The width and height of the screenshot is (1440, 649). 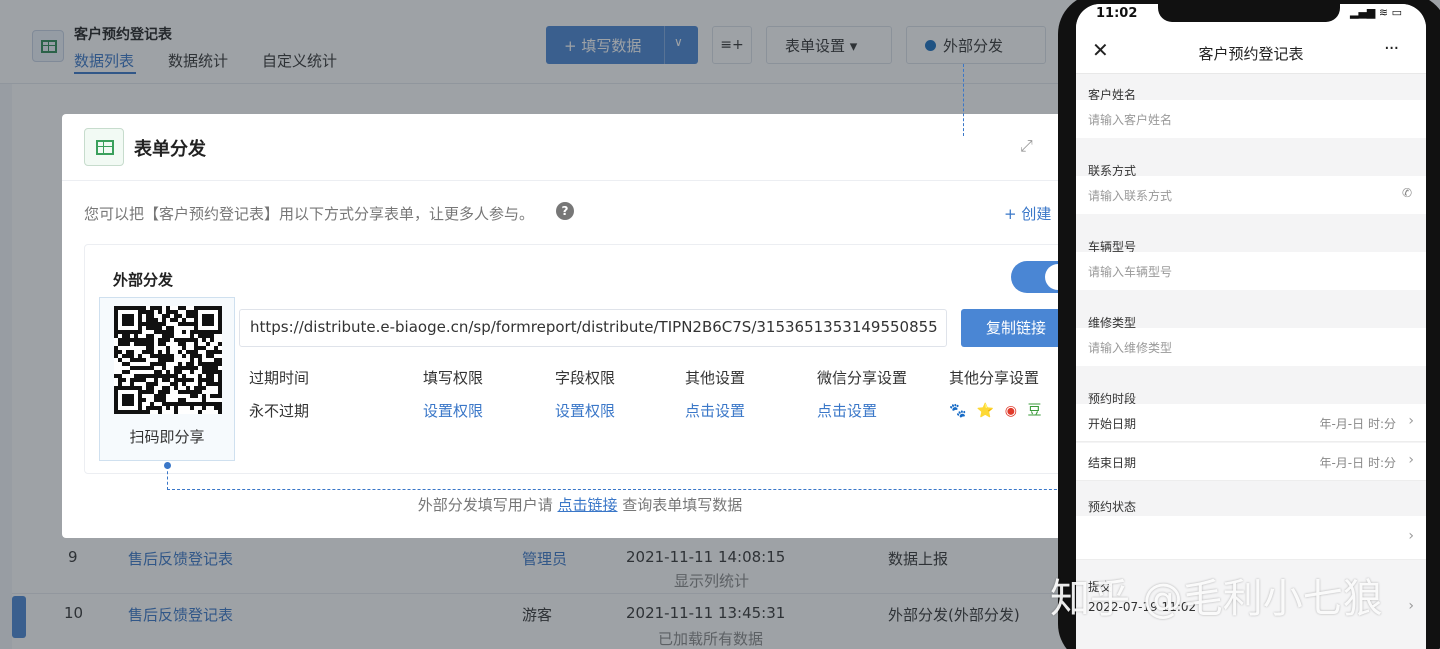 I want to click on watermark: 知乎 @毛利小七狼, so click(x=1216, y=599).